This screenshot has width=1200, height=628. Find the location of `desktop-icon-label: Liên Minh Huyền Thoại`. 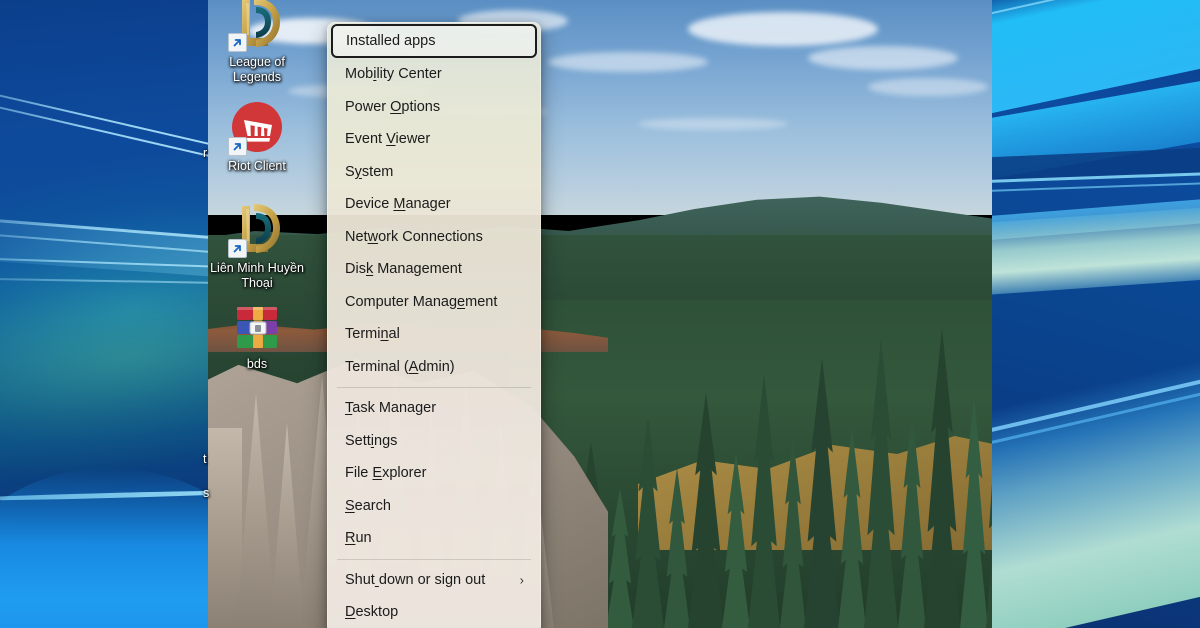

desktop-icon-label: Liên Minh Huyền Thoại is located at coordinates (257, 275).